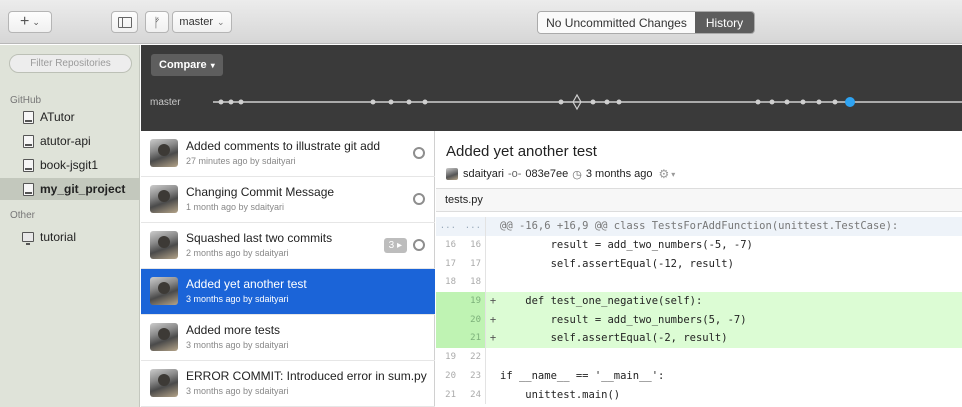 This screenshot has height=407, width=962. What do you see at coordinates (65, 141) in the screenshot?
I see `repo-label: atutor-api` at bounding box center [65, 141].